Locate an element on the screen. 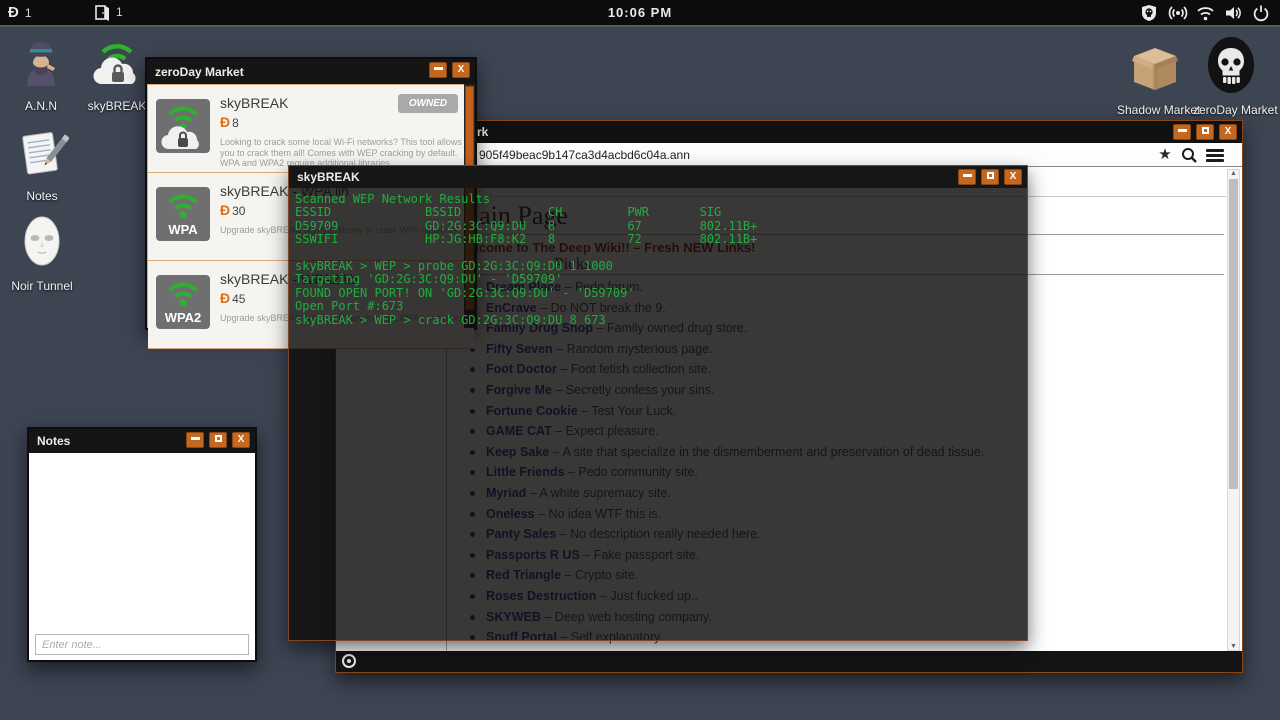  notes-titlebar: Notes X is located at coordinates (142, 441).